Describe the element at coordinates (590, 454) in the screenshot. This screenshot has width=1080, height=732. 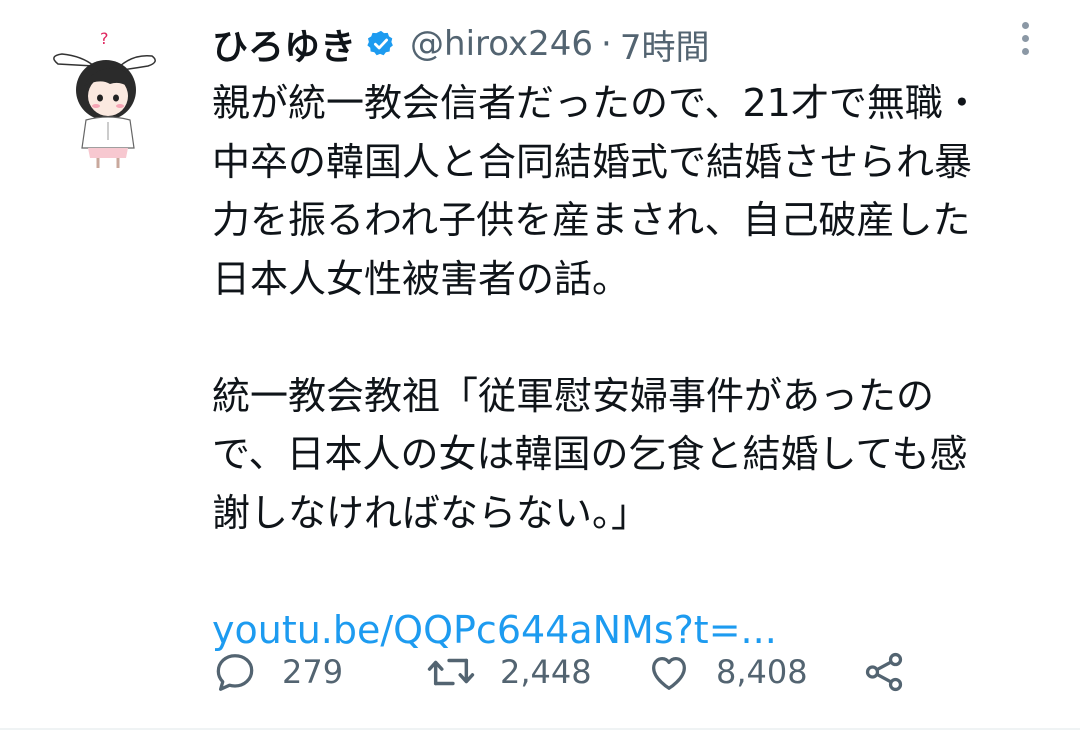
I see `tweet-line: で、日本人の女は韓国の乞食と結婚しても感` at that location.